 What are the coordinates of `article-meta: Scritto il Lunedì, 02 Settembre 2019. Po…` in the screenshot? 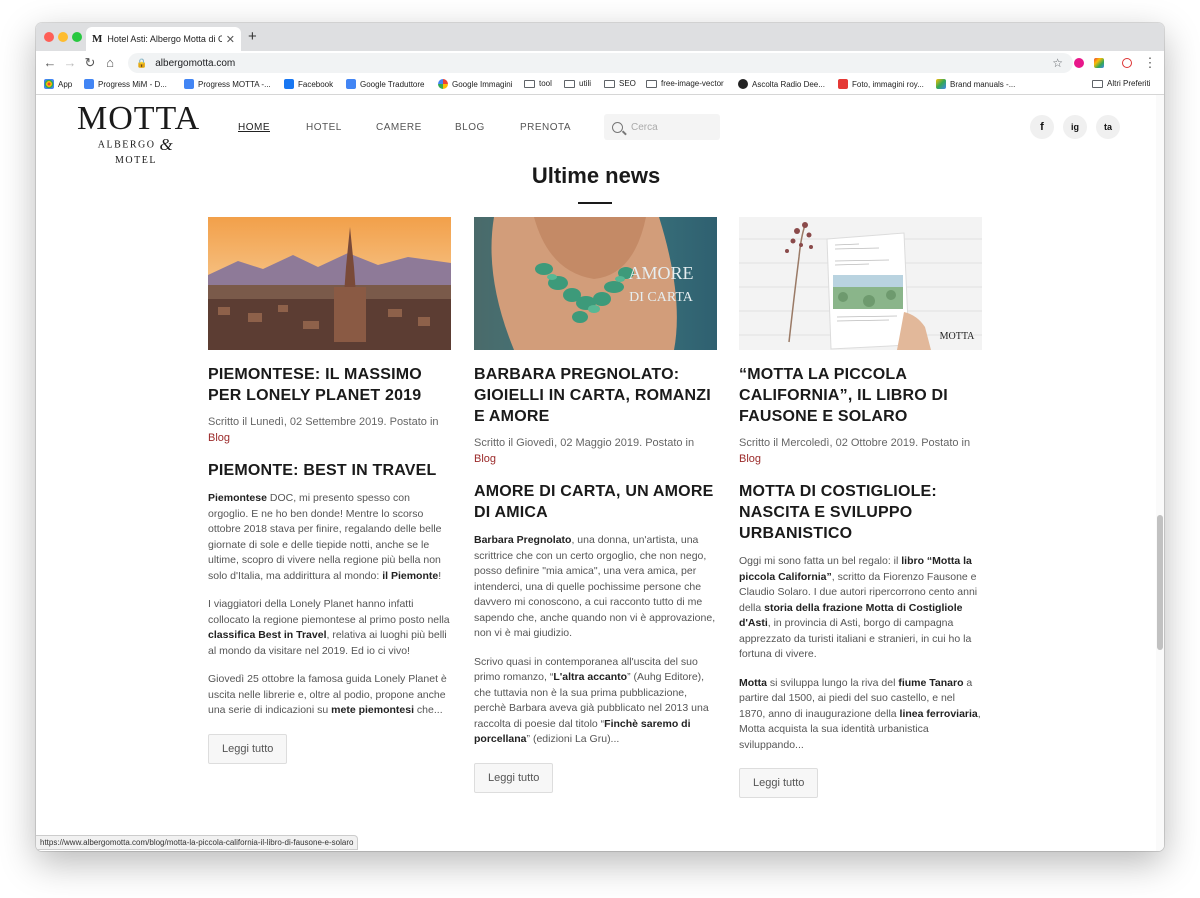 It's located at (323, 422).